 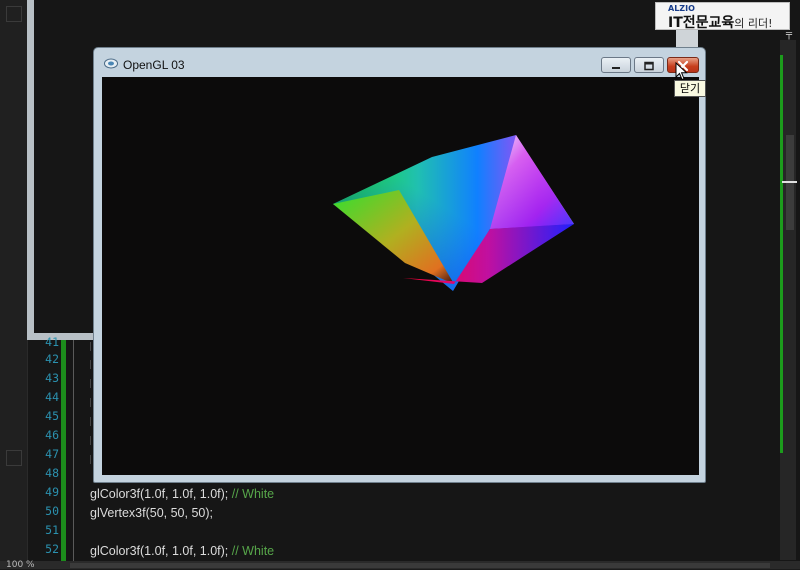 I want to click on line-number-gutter: 41 42 43 44 45 46 47 48 49 50 51 52, so click(x=45, y=452).